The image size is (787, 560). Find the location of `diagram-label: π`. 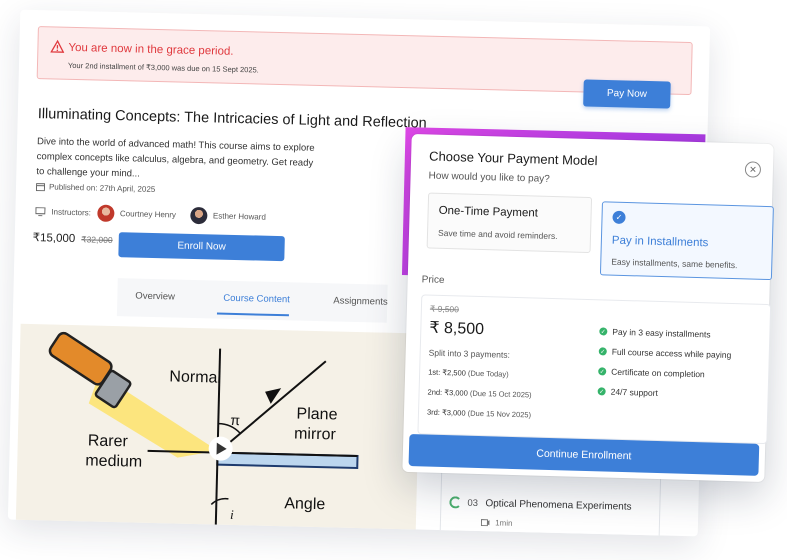

diagram-label: π is located at coordinates (235, 420).